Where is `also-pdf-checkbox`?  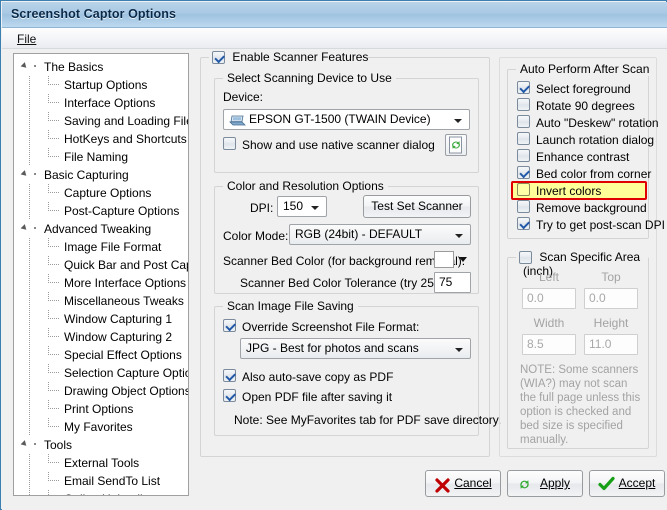 also-pdf-checkbox is located at coordinates (229, 375).